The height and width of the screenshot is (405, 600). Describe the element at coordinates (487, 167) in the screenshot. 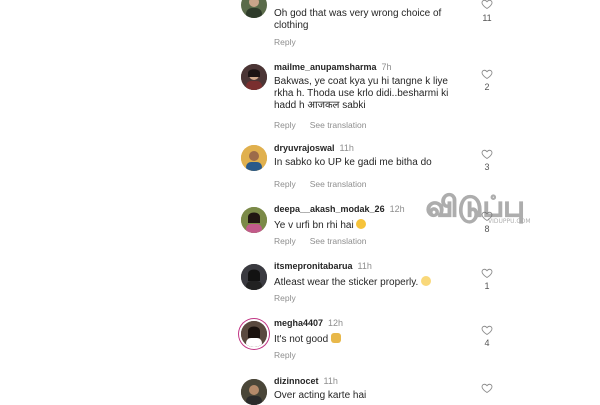

I see `like-count: 3` at that location.